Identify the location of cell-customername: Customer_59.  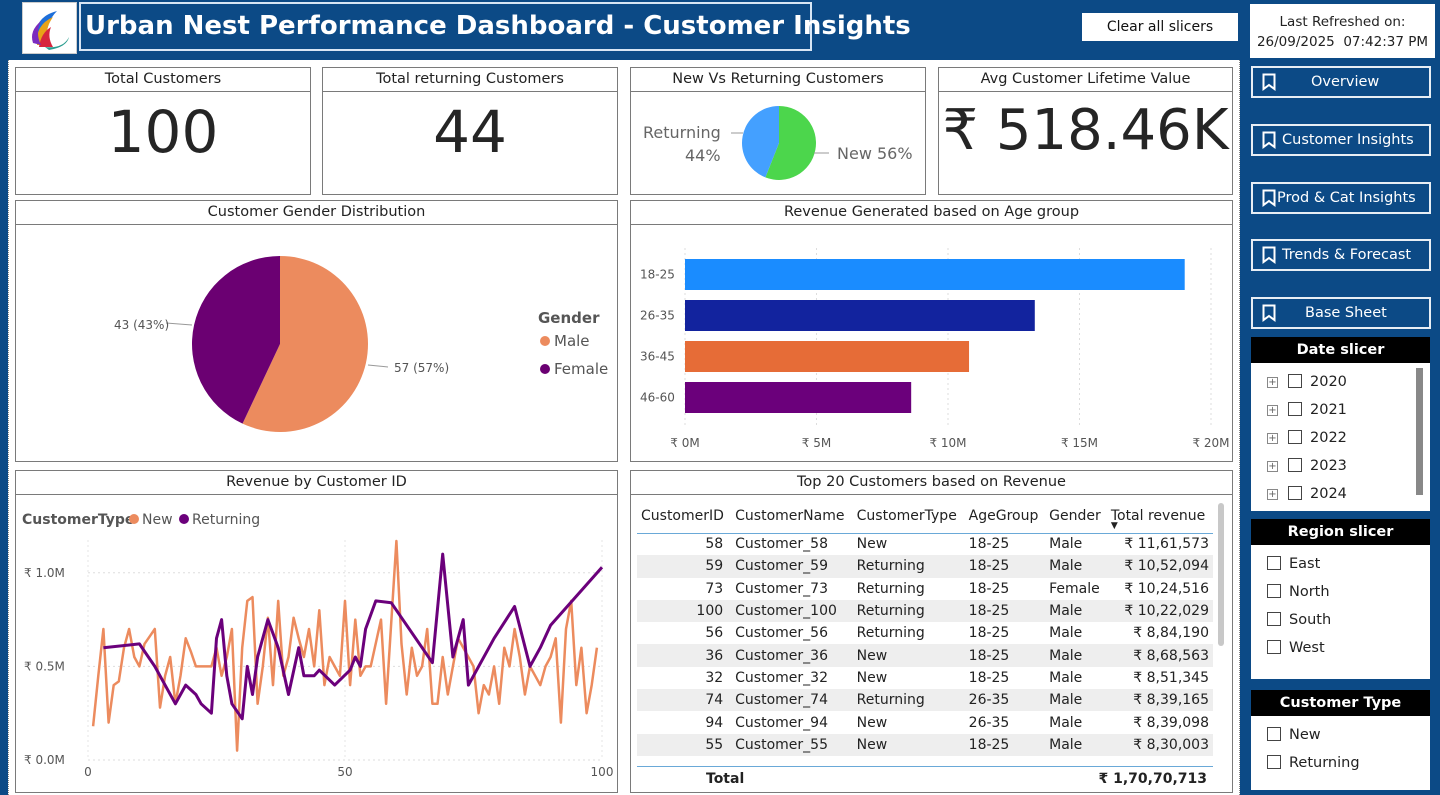
(792, 566).